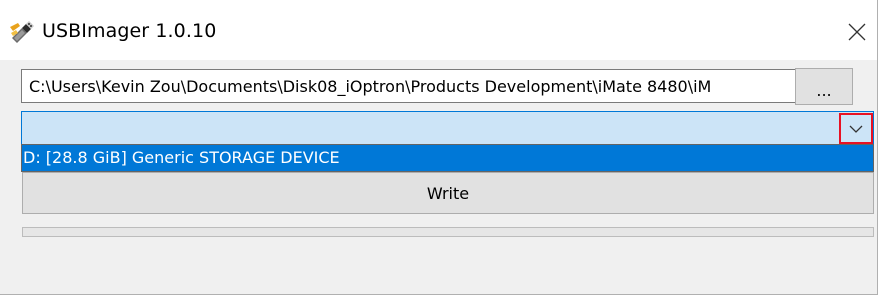 The height and width of the screenshot is (295, 878). Describe the element at coordinates (448, 193) in the screenshot. I see `write-button: Write` at that location.